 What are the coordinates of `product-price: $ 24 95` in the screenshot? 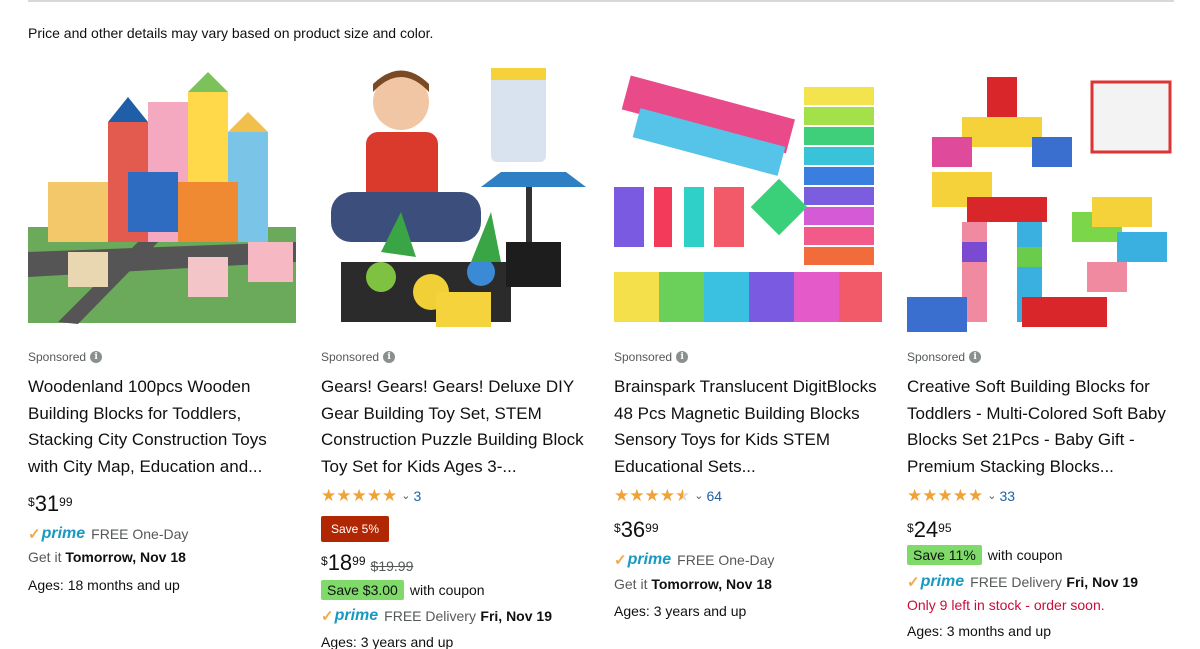 It's located at (929, 529).